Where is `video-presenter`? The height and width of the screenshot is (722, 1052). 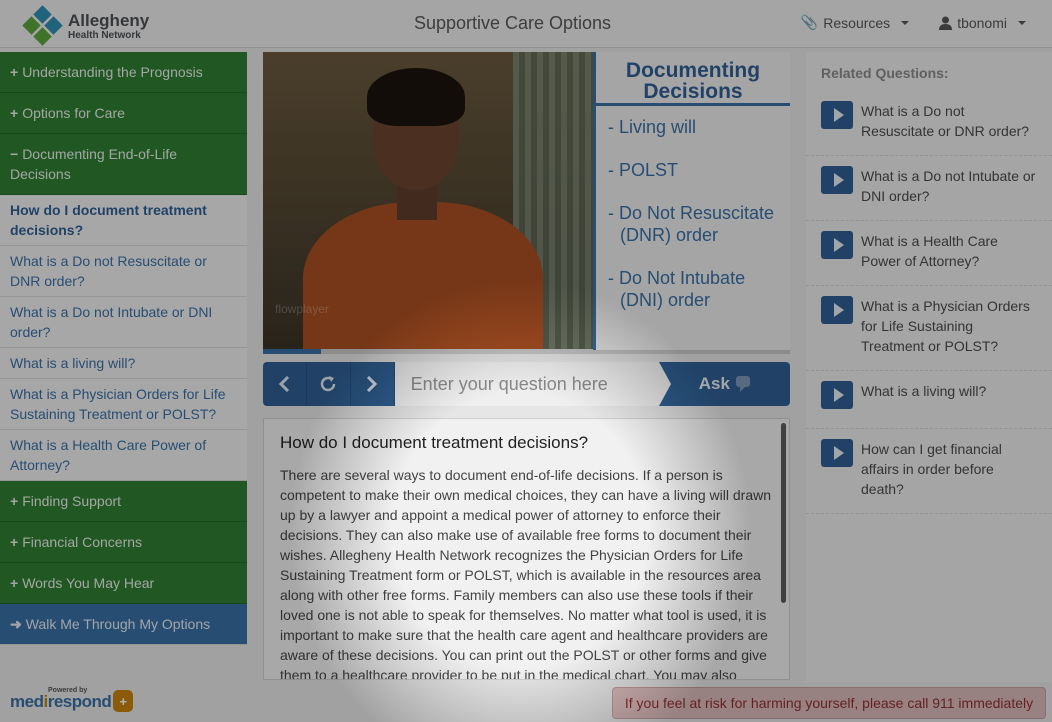 video-presenter is located at coordinates (423, 276).